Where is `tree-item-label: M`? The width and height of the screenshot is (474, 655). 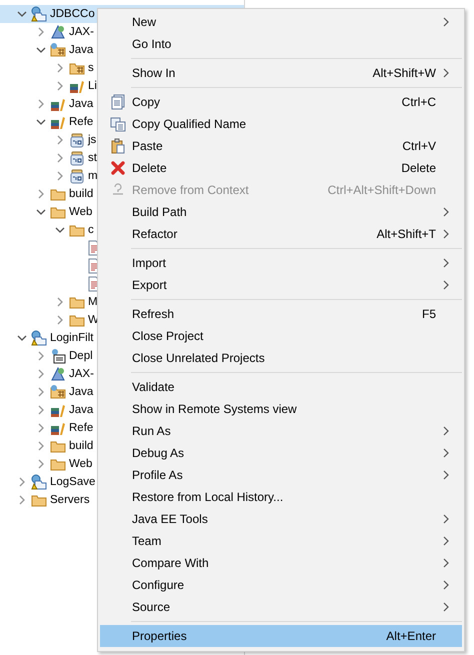 tree-item-label: M is located at coordinates (93, 302).